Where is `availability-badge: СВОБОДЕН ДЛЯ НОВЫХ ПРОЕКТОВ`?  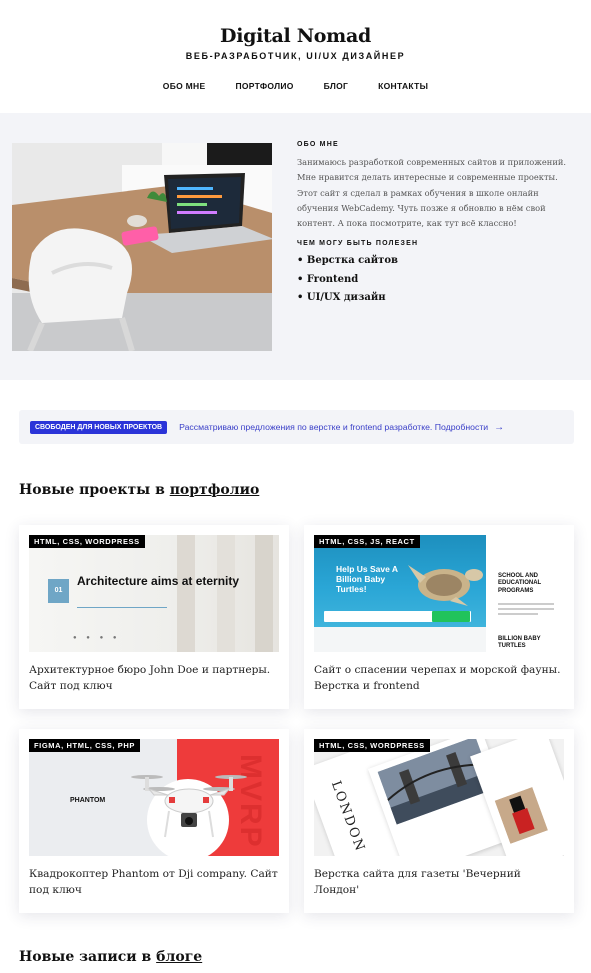 availability-badge: СВОБОДЕН ДЛЯ НОВЫХ ПРОЕКТОВ is located at coordinates (99, 427).